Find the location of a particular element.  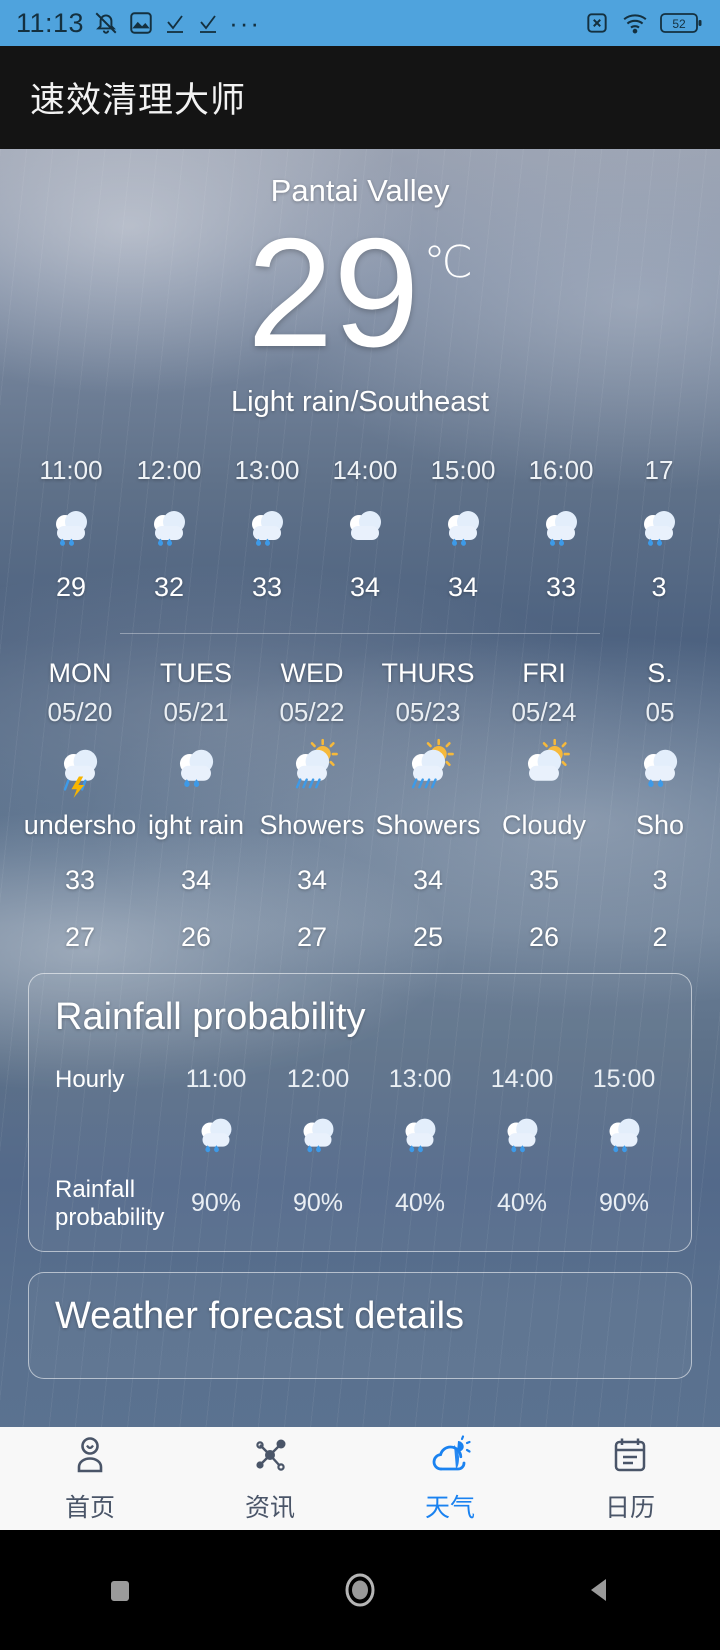

hourly-time: 12:00 is located at coordinates (169, 470).